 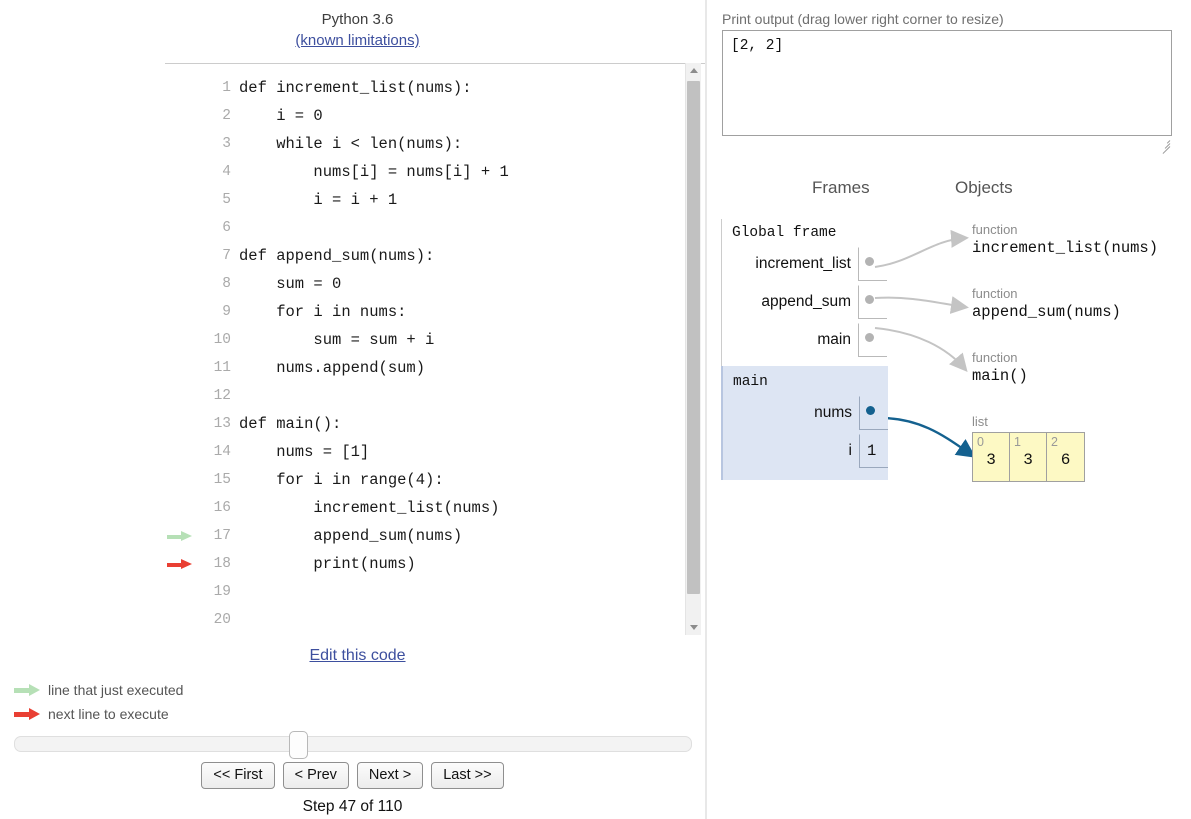 What do you see at coordinates (947, 83) in the screenshot?
I see `print-output-box: [2, 2]` at bounding box center [947, 83].